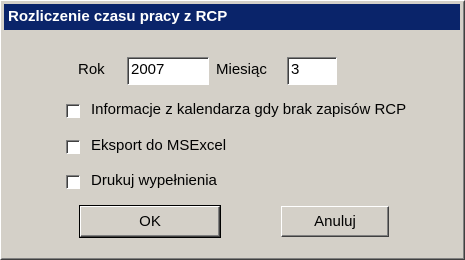 The image size is (465, 260). What do you see at coordinates (73, 182) in the screenshot?
I see `print-fill-checkbox` at bounding box center [73, 182].